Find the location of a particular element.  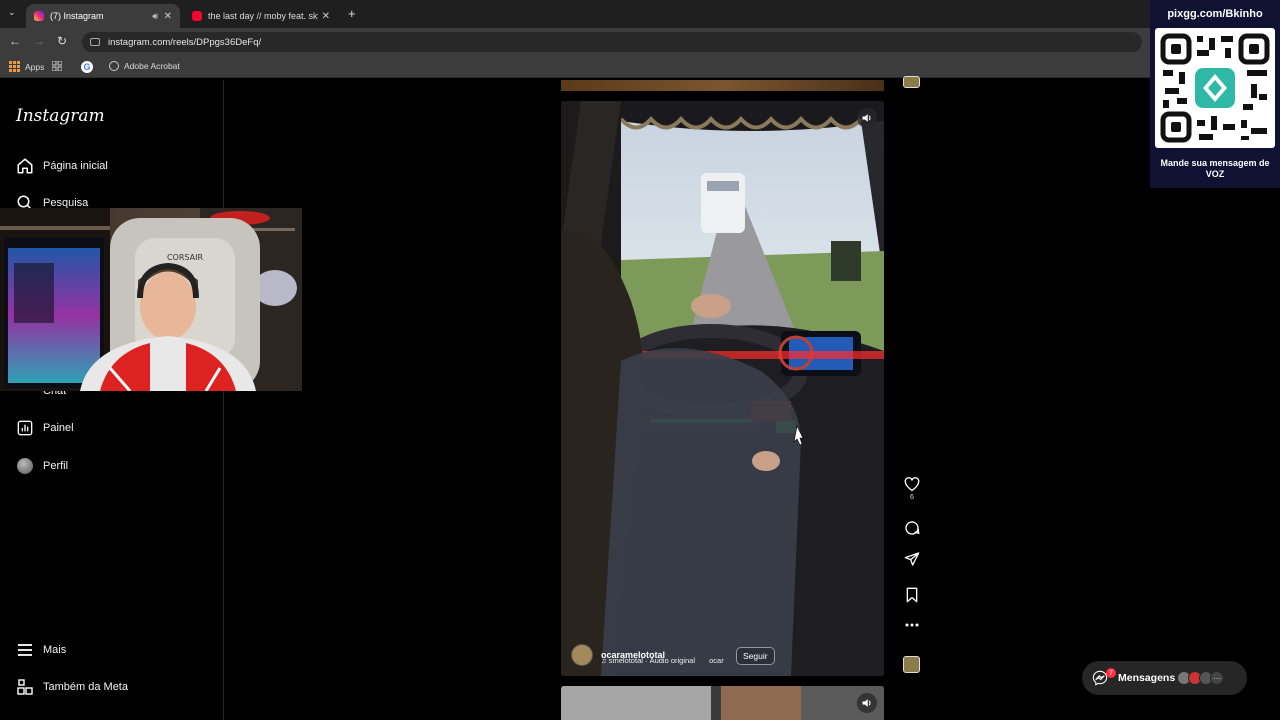

qr-code is located at coordinates (1215, 88).